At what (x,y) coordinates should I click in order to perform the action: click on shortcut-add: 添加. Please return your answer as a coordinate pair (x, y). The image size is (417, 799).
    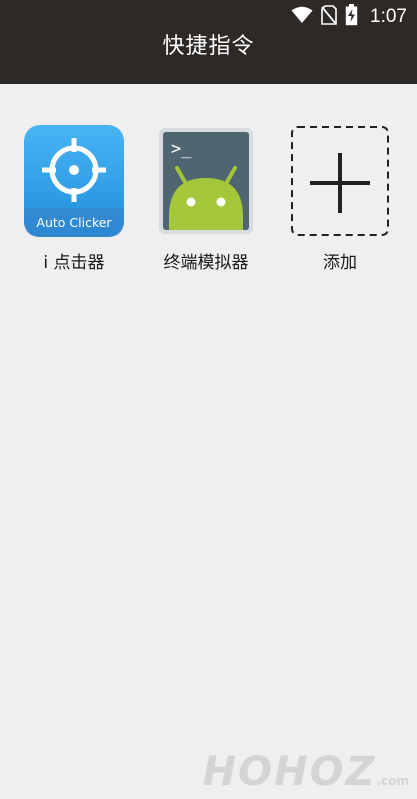
    Looking at the image, I should click on (340, 198).